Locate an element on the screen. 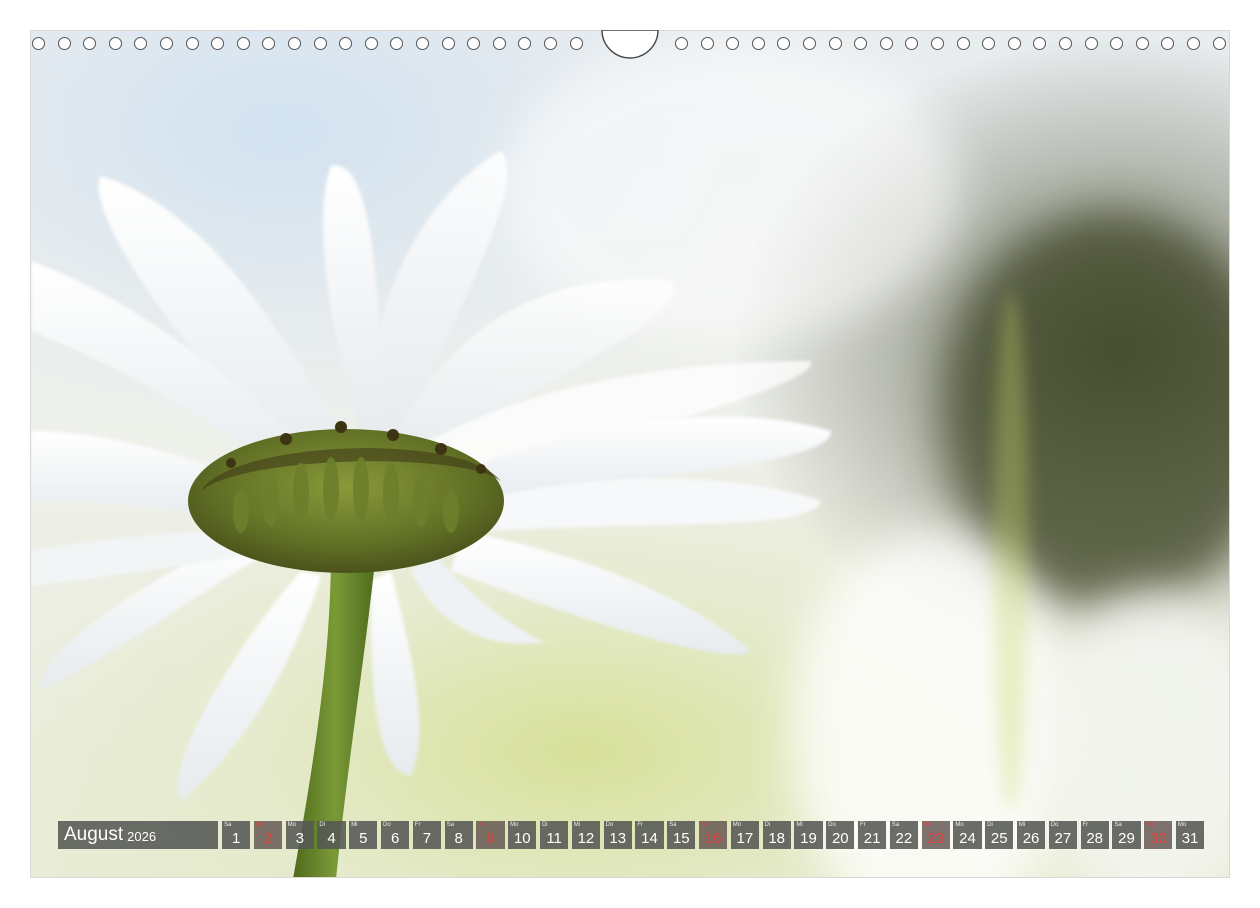 The image size is (1260, 908). day-number: 25 is located at coordinates (999, 838).